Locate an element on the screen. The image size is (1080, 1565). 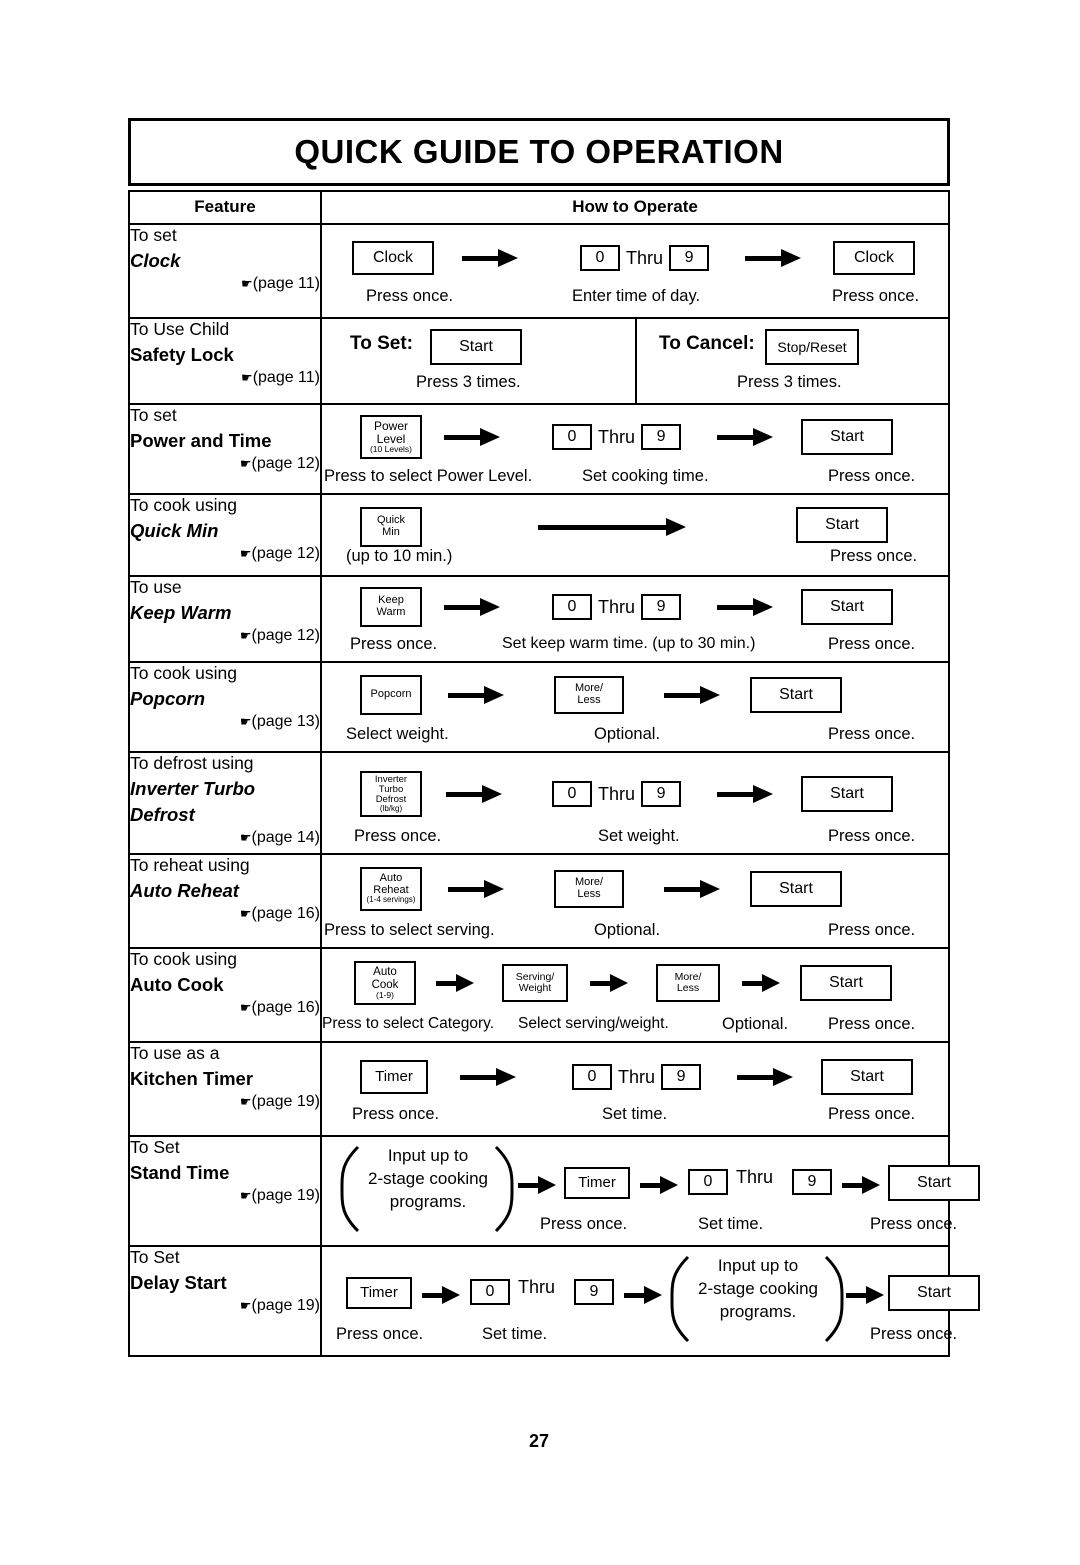
feature-name: Popcorn is located at coordinates (168, 698).